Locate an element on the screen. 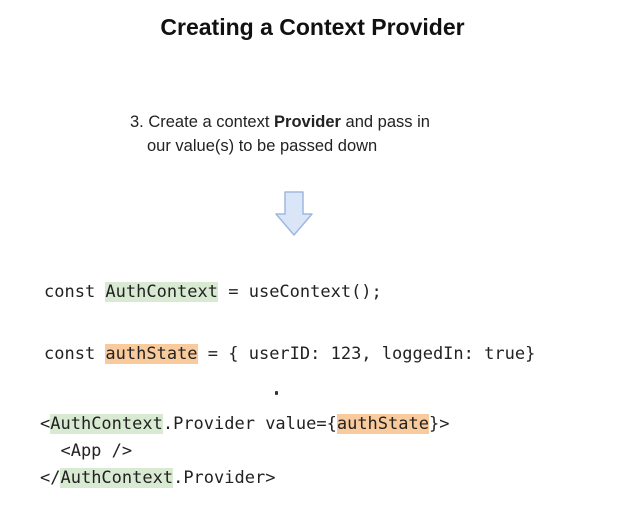 This screenshot has height=511, width=625. code-line-app: <App /> is located at coordinates (86, 451).